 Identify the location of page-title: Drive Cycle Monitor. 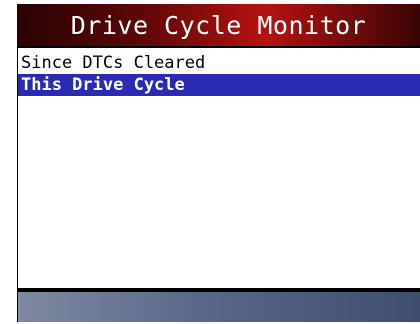
(218, 25).